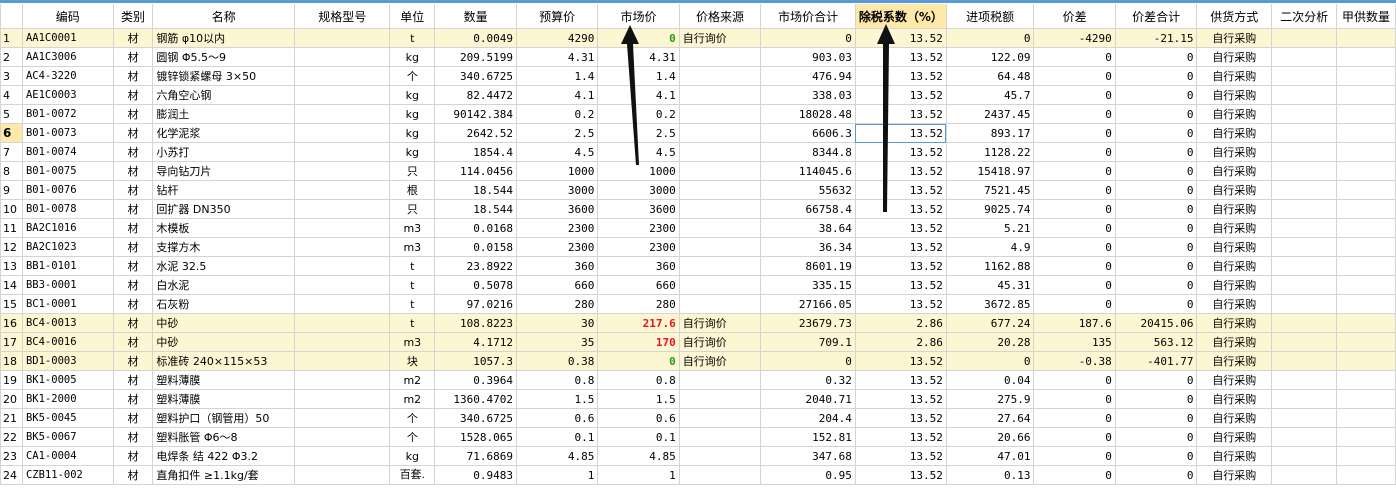 The image size is (1396, 489). Describe the element at coordinates (557, 418) in the screenshot. I see `budget-price-cell: 0.6` at that location.